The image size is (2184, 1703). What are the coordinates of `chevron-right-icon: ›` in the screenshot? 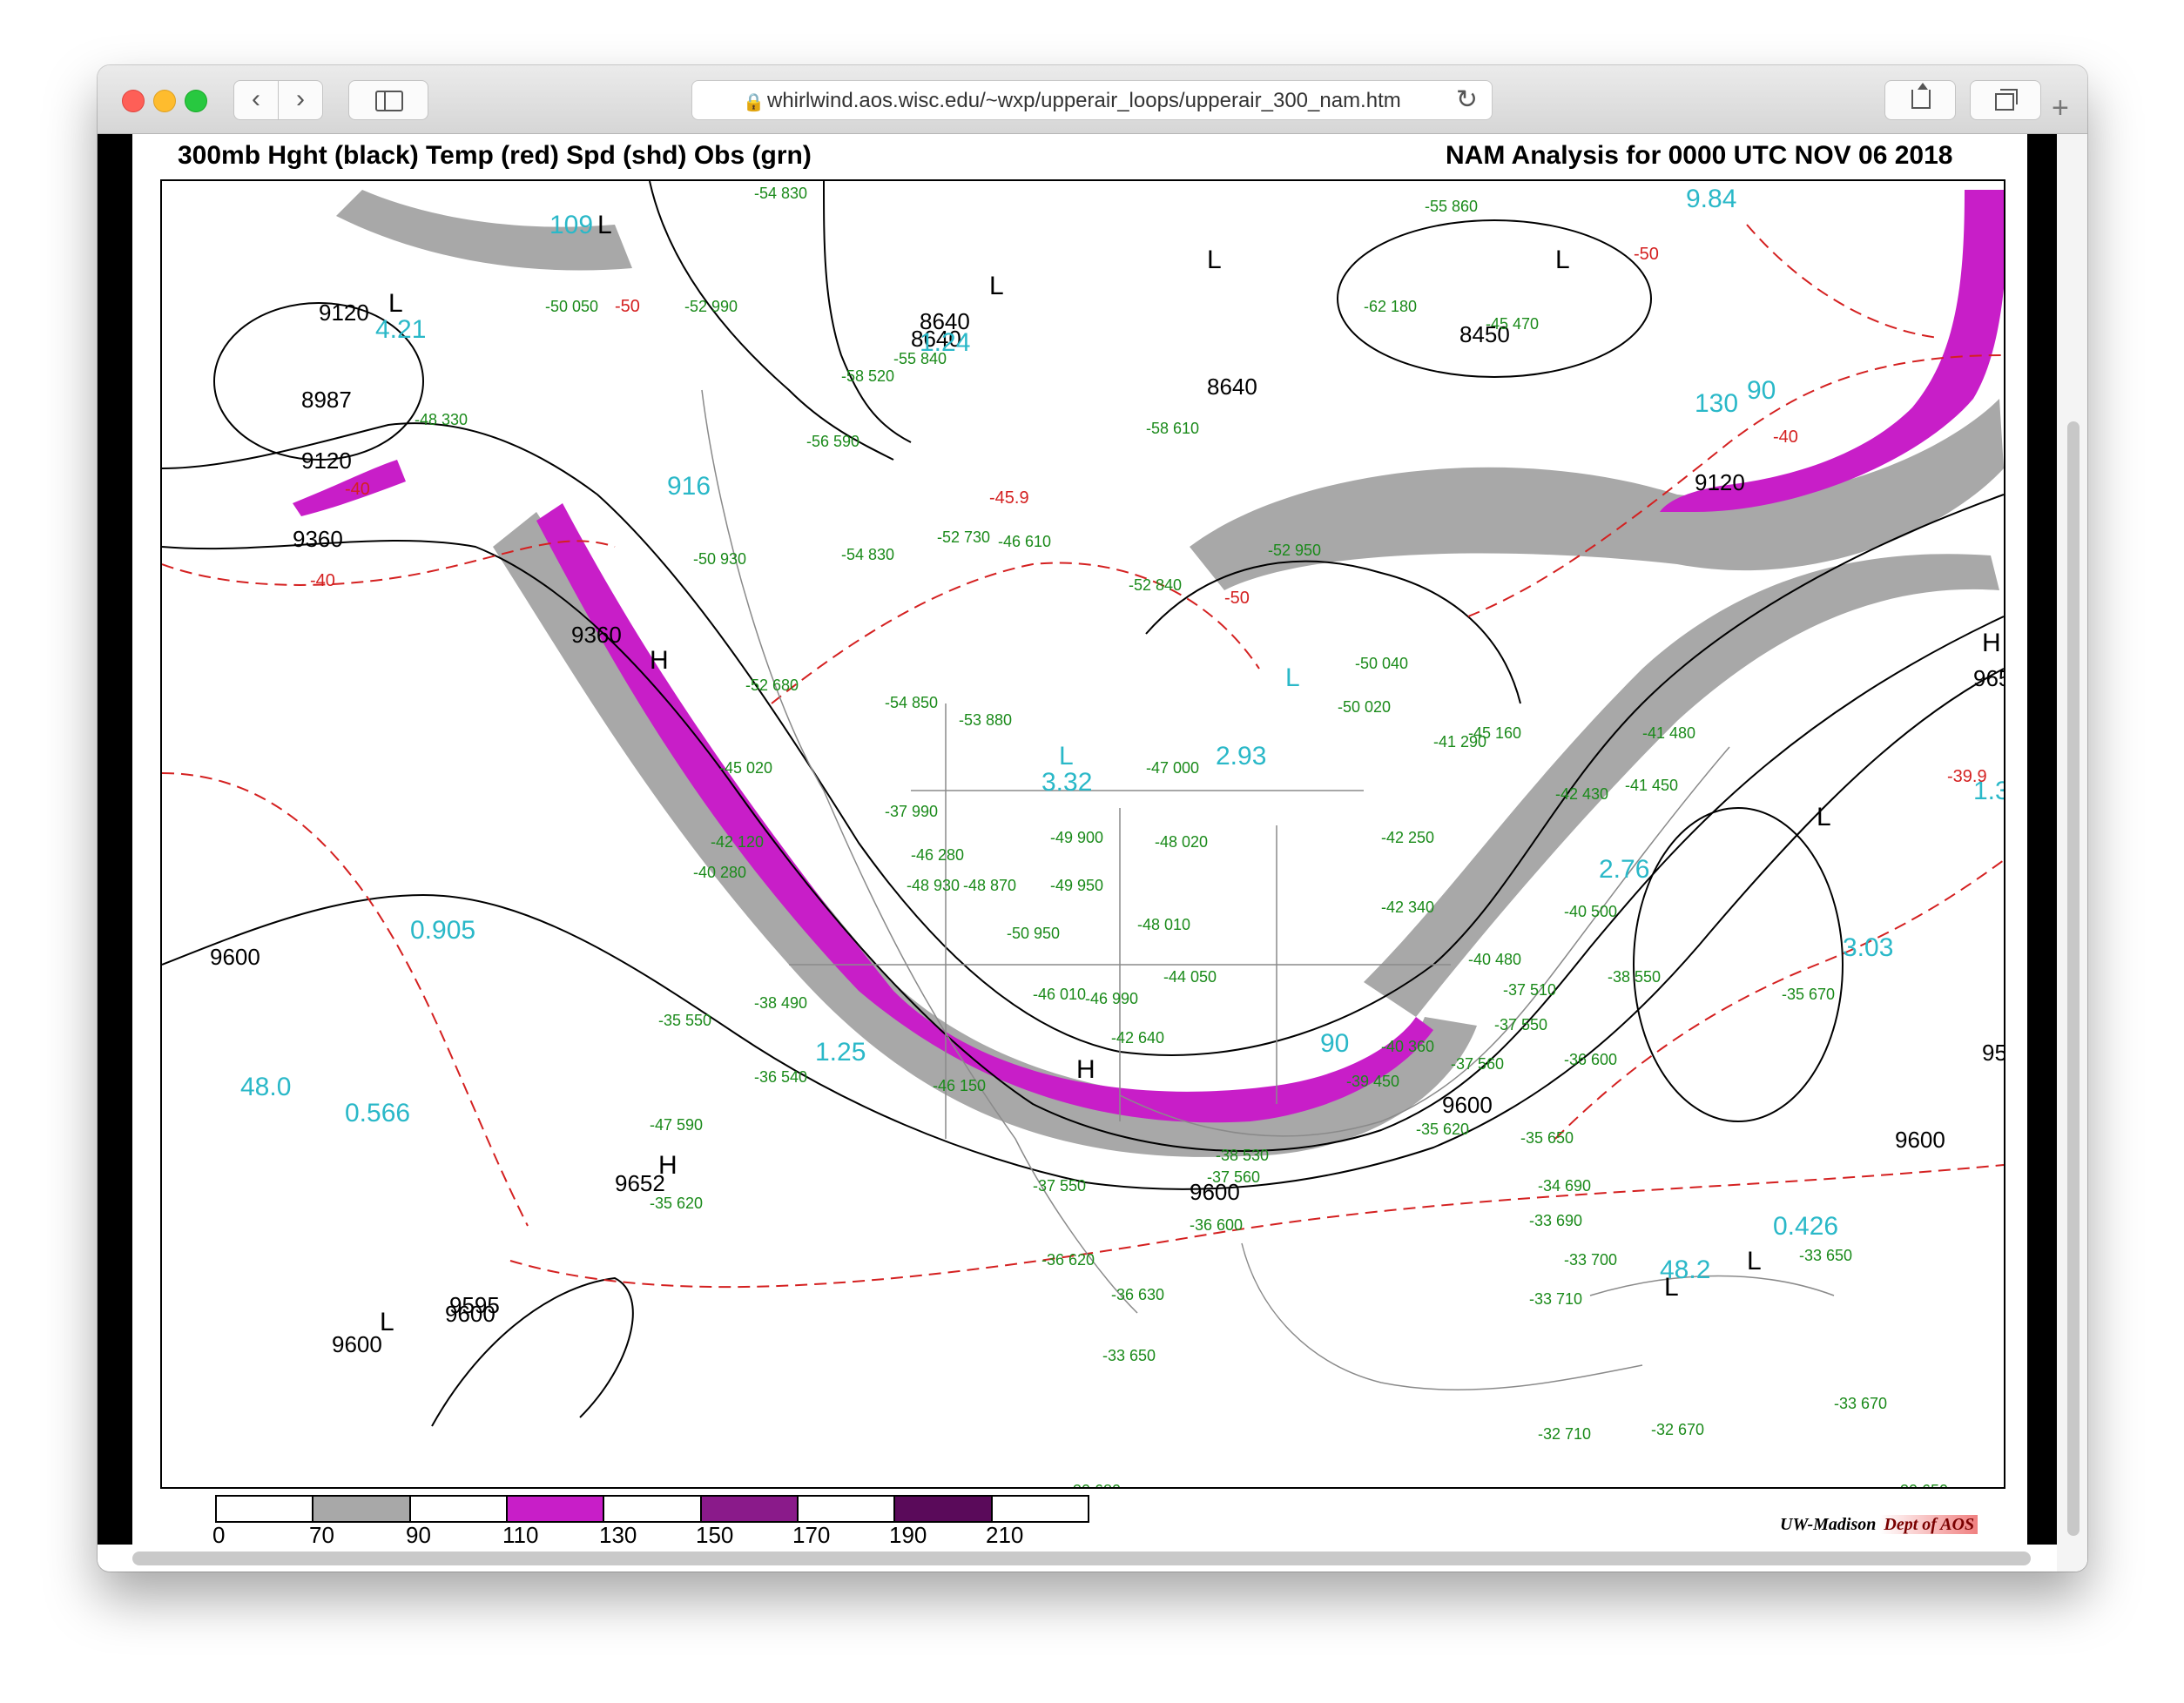 It's located at (300, 98).